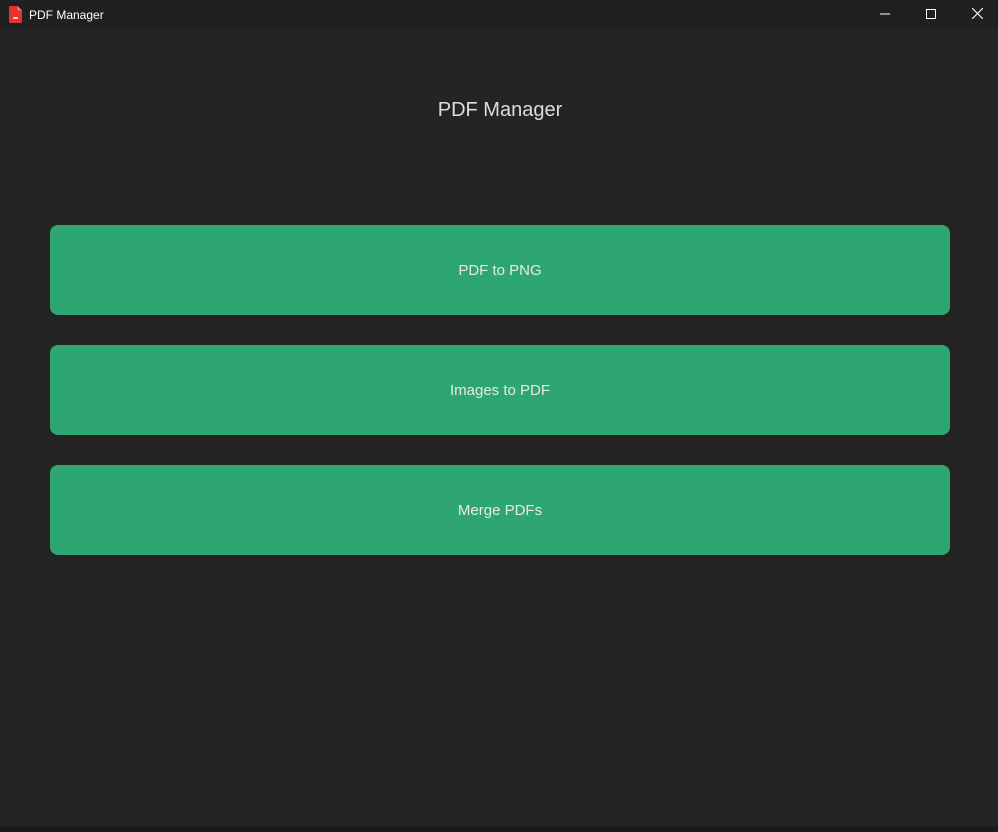 This screenshot has height=832, width=998. I want to click on page-title: PDF Manager, so click(500, 110).